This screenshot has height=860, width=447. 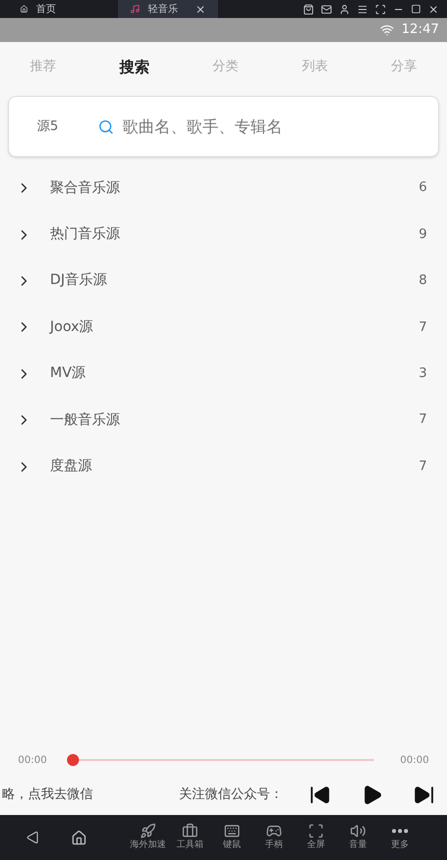 What do you see at coordinates (72, 760) in the screenshot?
I see `progress-thumb` at bounding box center [72, 760].